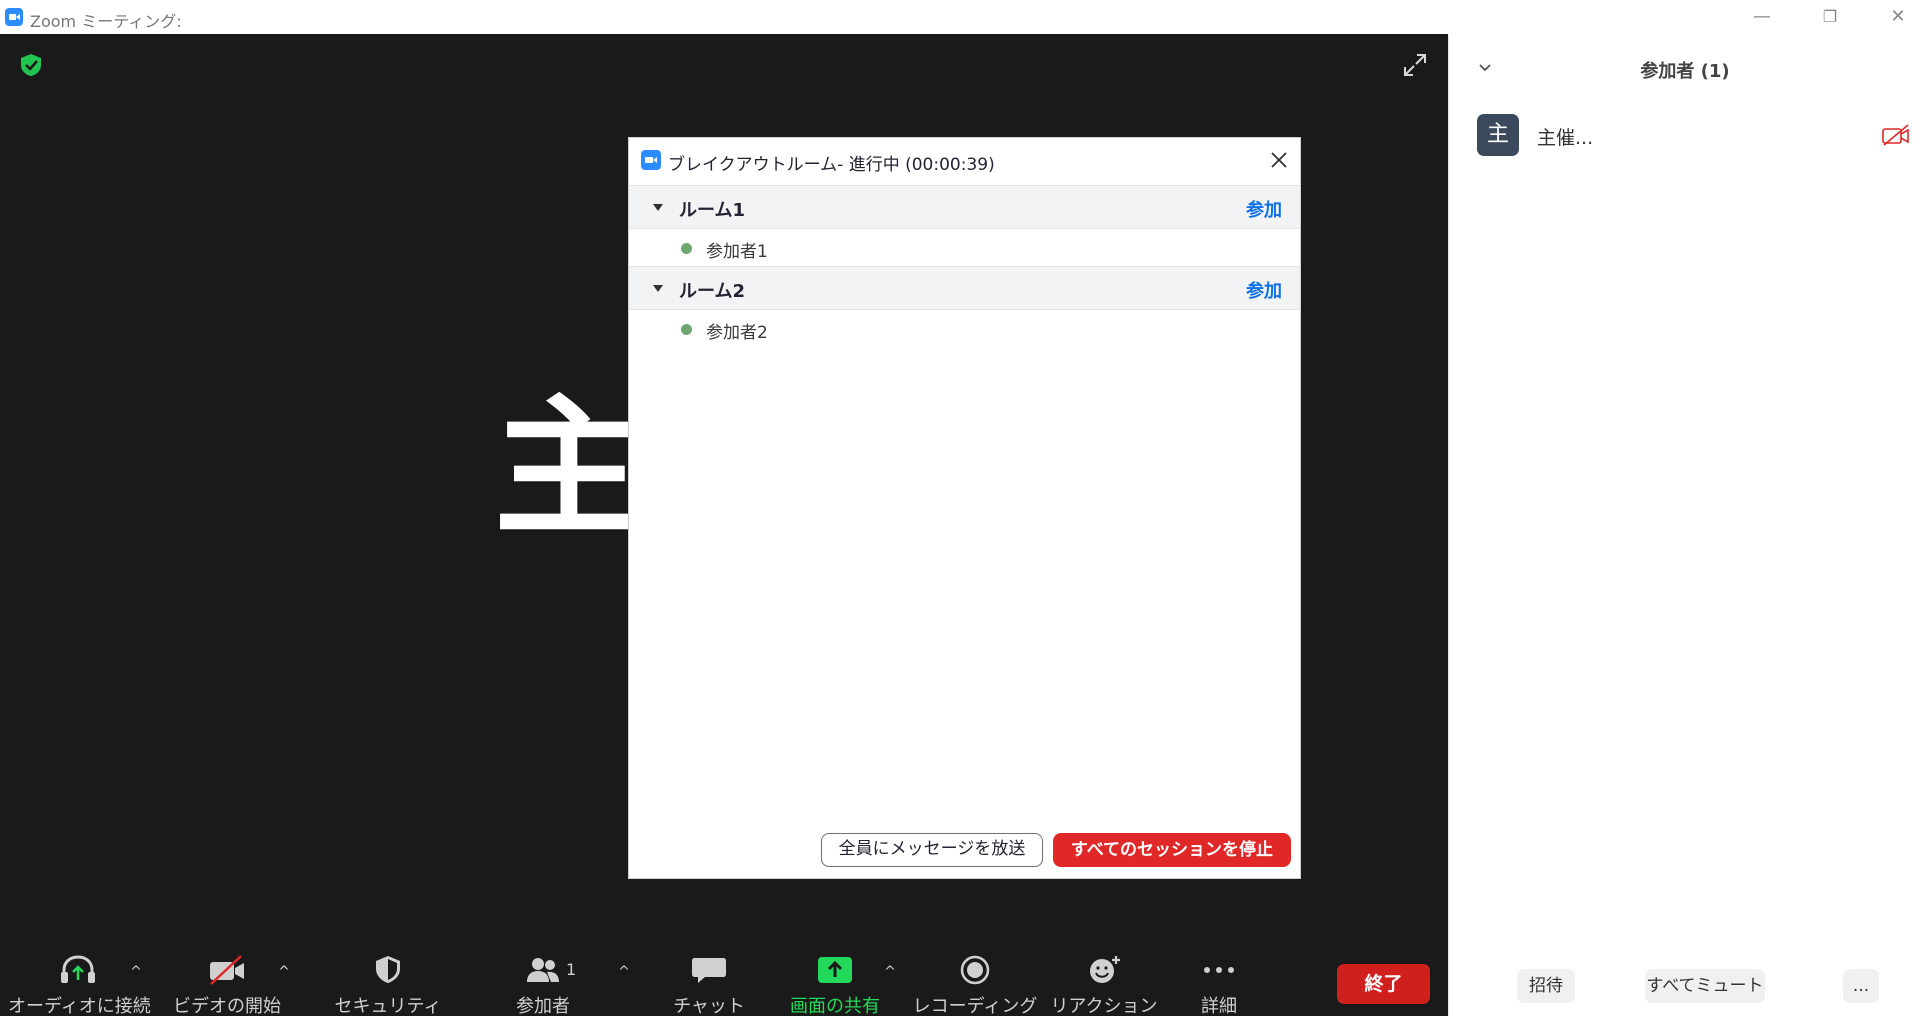 The width and height of the screenshot is (1920, 1018). What do you see at coordinates (932, 850) in the screenshot?
I see `broadcast-message-button: 全員にメッセージを放送` at bounding box center [932, 850].